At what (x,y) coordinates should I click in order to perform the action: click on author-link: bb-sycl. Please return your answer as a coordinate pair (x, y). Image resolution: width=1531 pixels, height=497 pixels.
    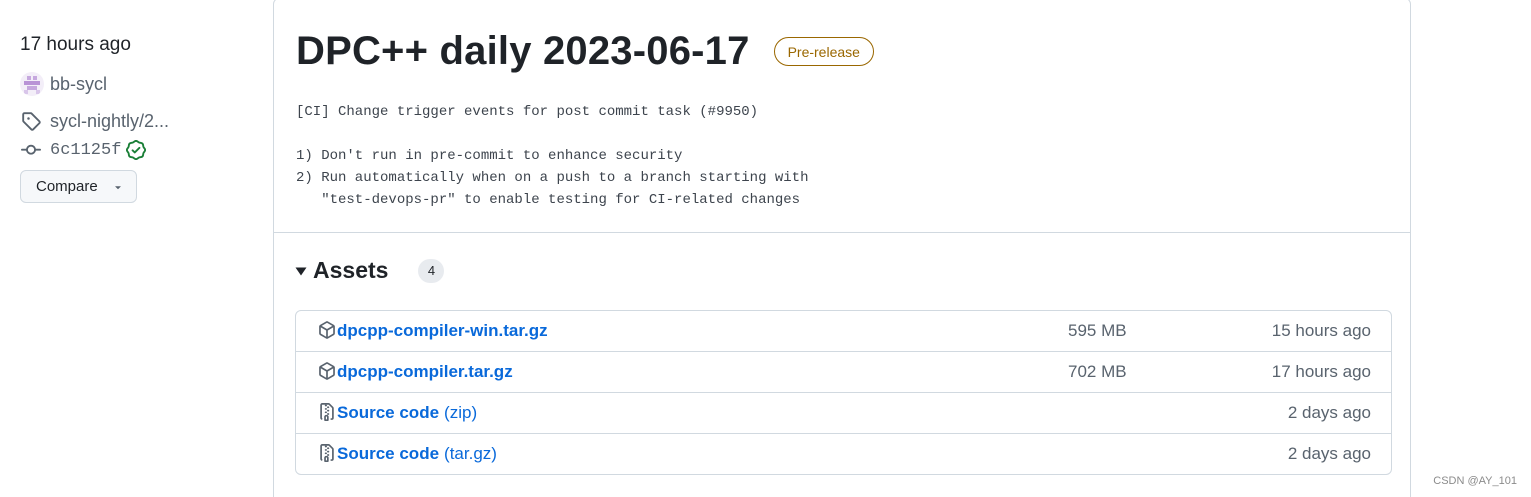
    Looking at the image, I should click on (63, 84).